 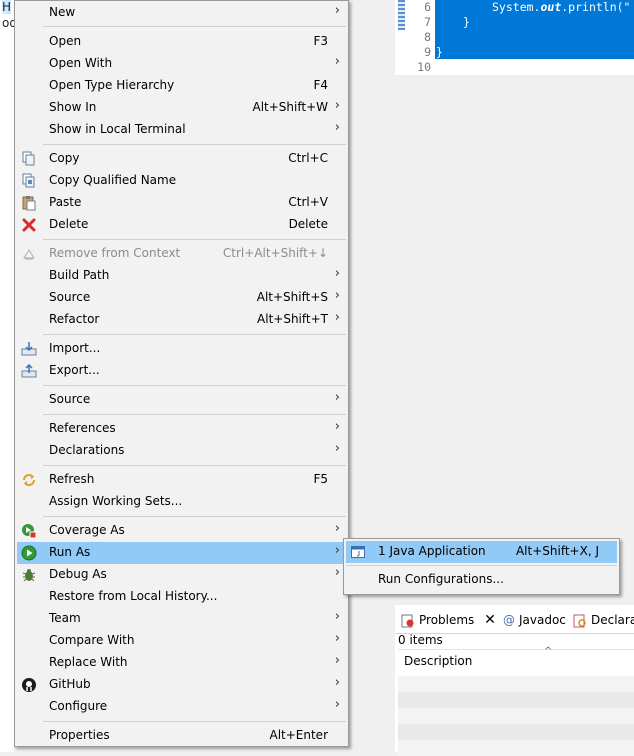 I want to click on menu-item-label: Run As, so click(x=70, y=552).